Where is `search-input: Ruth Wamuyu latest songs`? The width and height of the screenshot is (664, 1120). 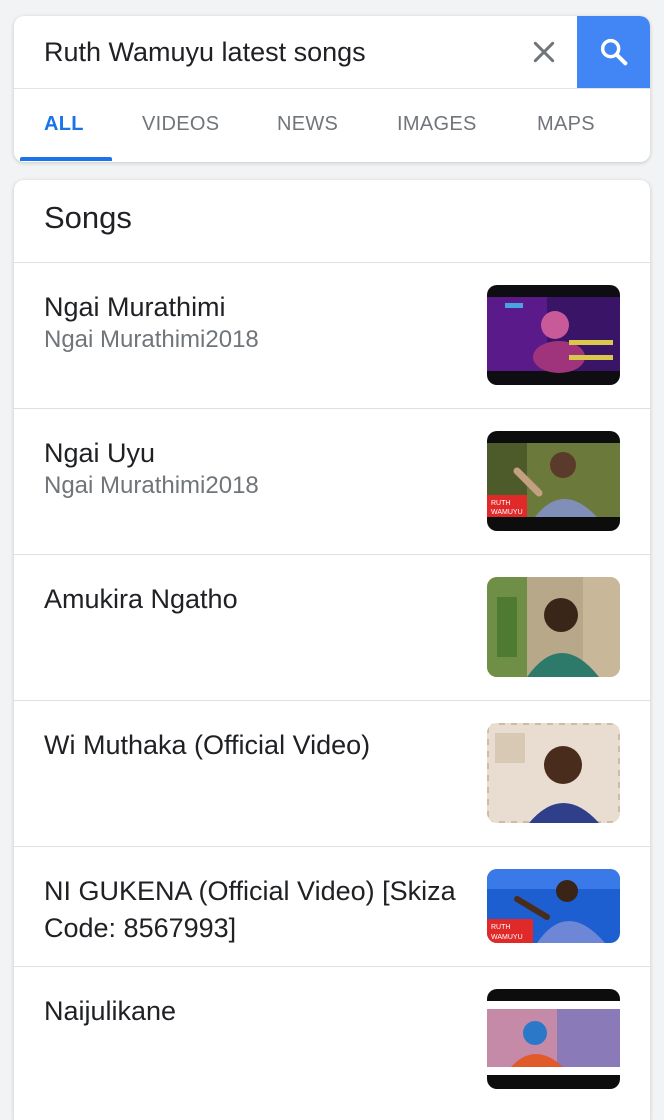 search-input: Ruth Wamuyu latest songs is located at coordinates (205, 52).